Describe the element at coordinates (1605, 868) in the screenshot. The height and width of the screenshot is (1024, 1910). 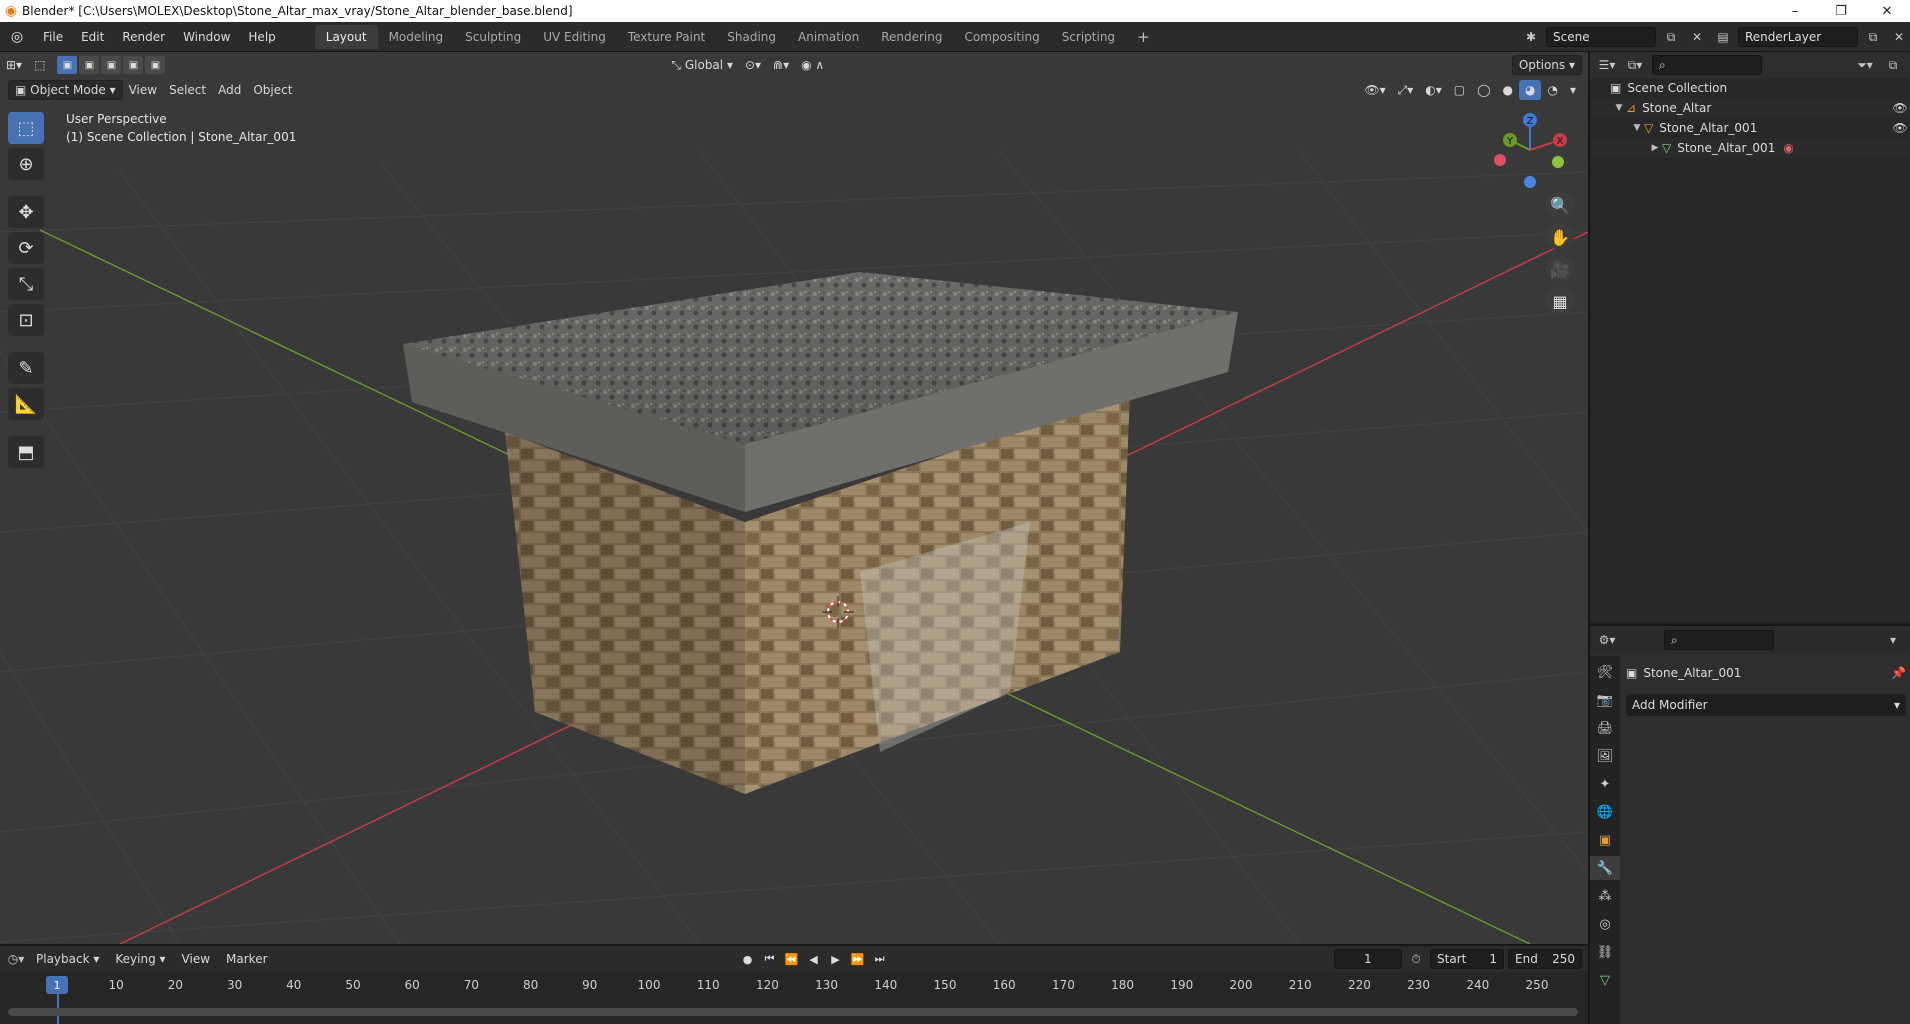
I see `modifier-tab-icon: 🔧` at that location.